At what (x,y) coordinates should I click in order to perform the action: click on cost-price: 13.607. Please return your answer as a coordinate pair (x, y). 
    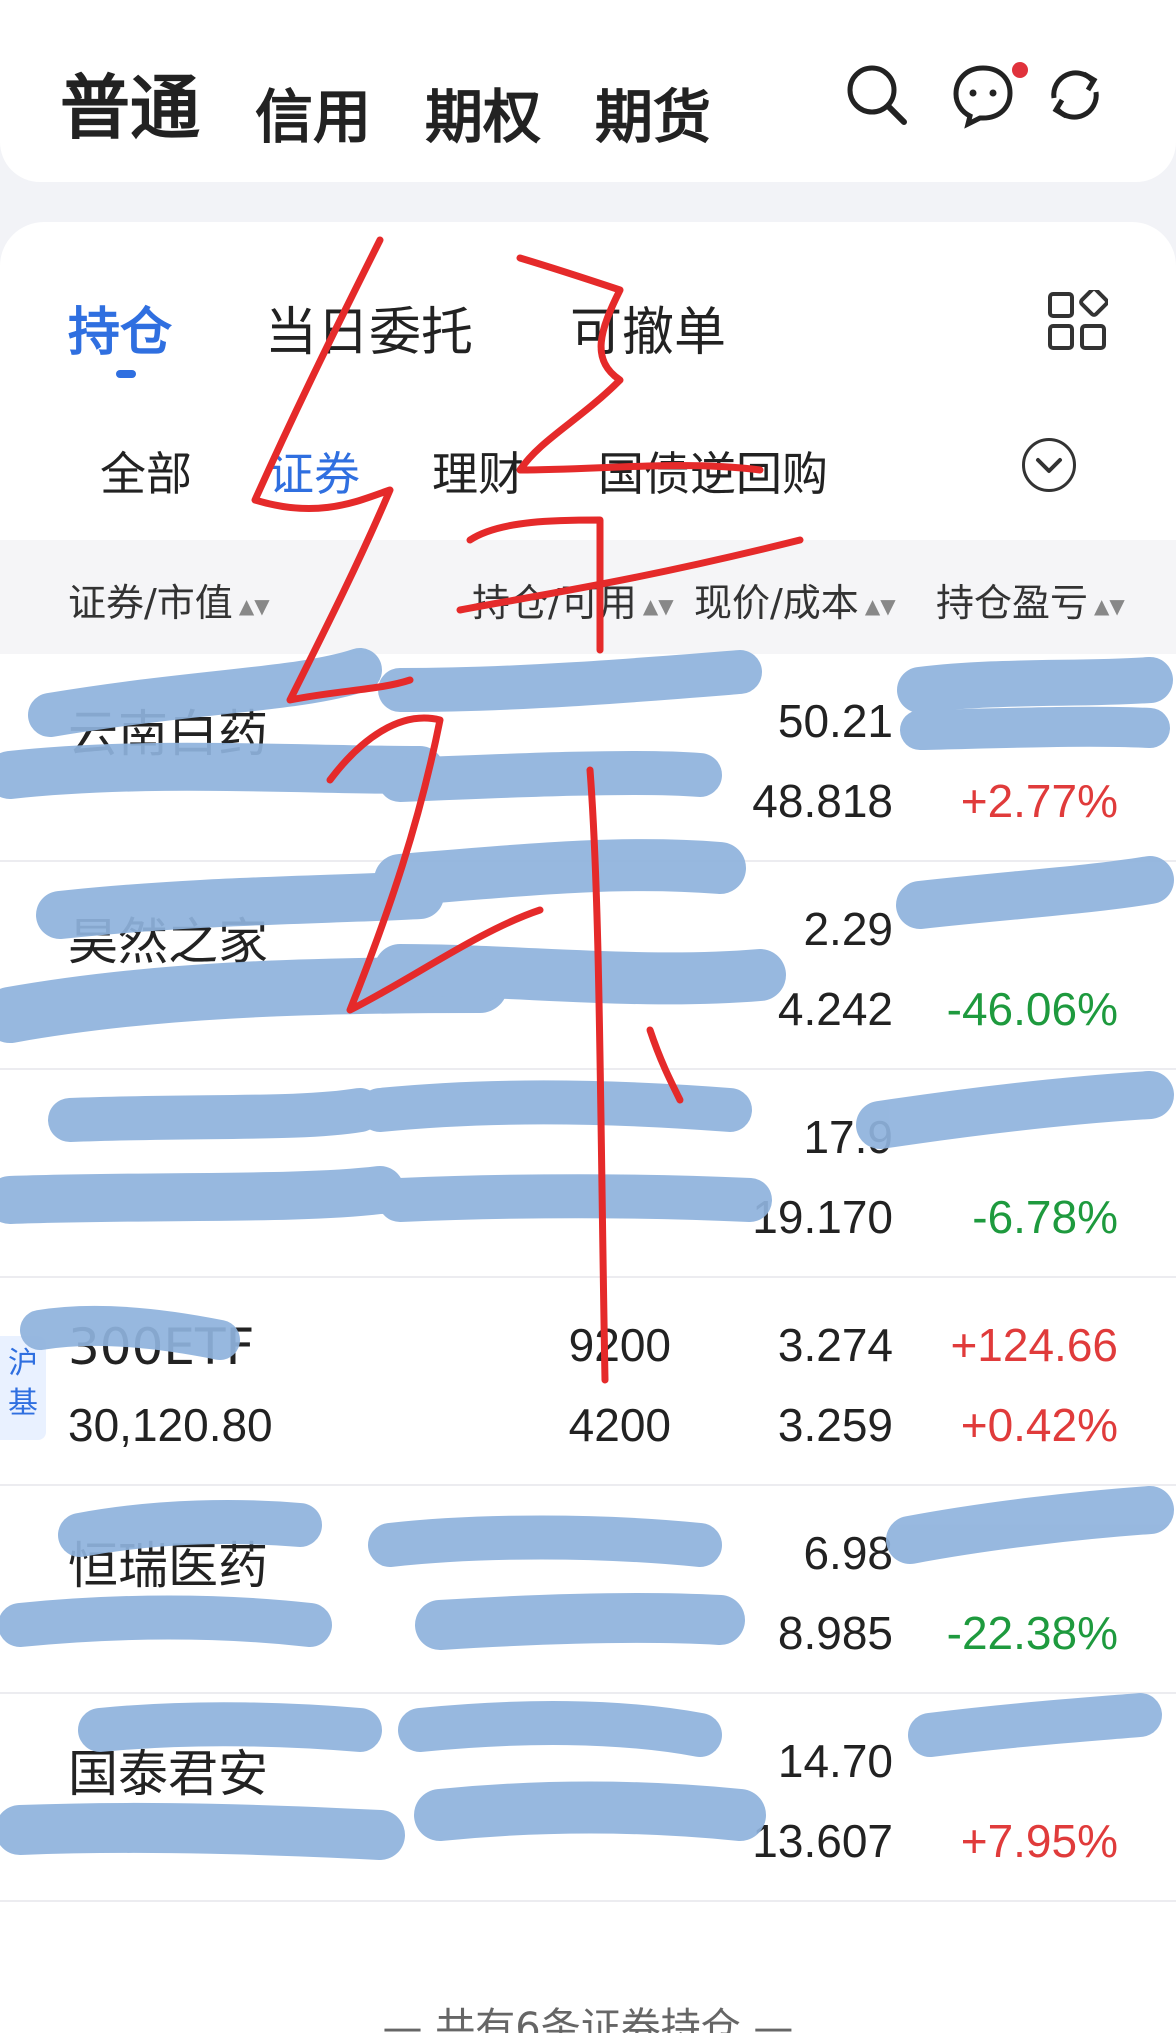
    Looking at the image, I should click on (822, 1841).